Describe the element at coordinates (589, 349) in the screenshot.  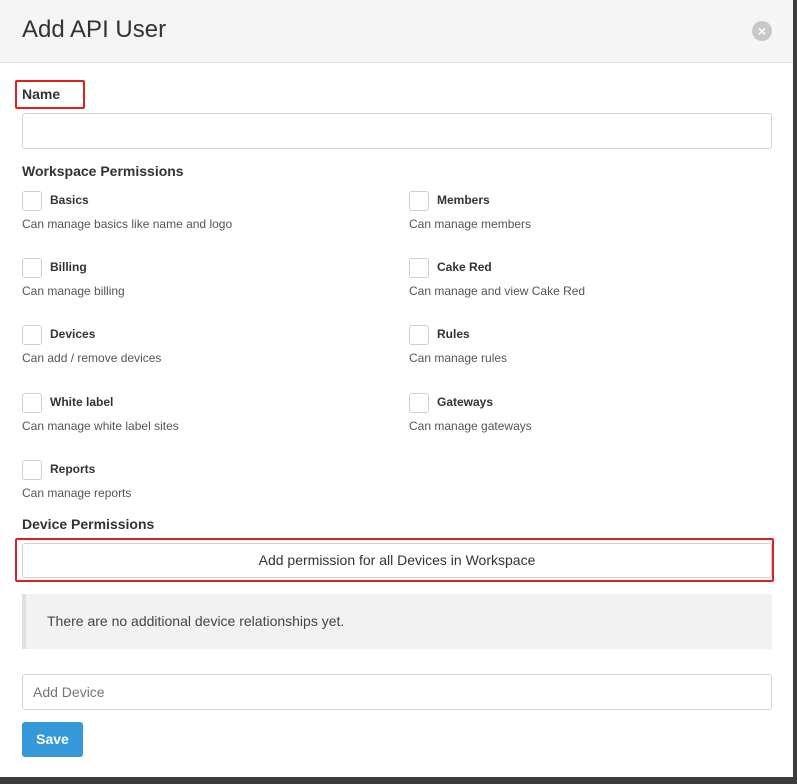
I see `permission-rules: Rules Can manage rules` at that location.